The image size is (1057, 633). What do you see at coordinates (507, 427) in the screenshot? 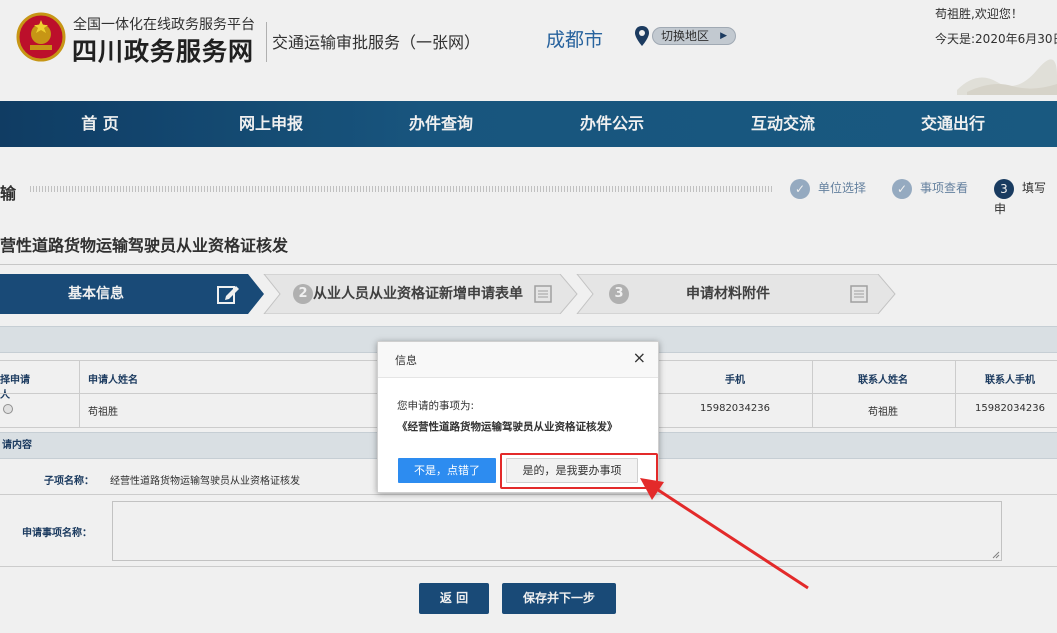
I see `dialog-item-name: 《经营性道路货物运输驾驶员从业资格证核发》` at bounding box center [507, 427].